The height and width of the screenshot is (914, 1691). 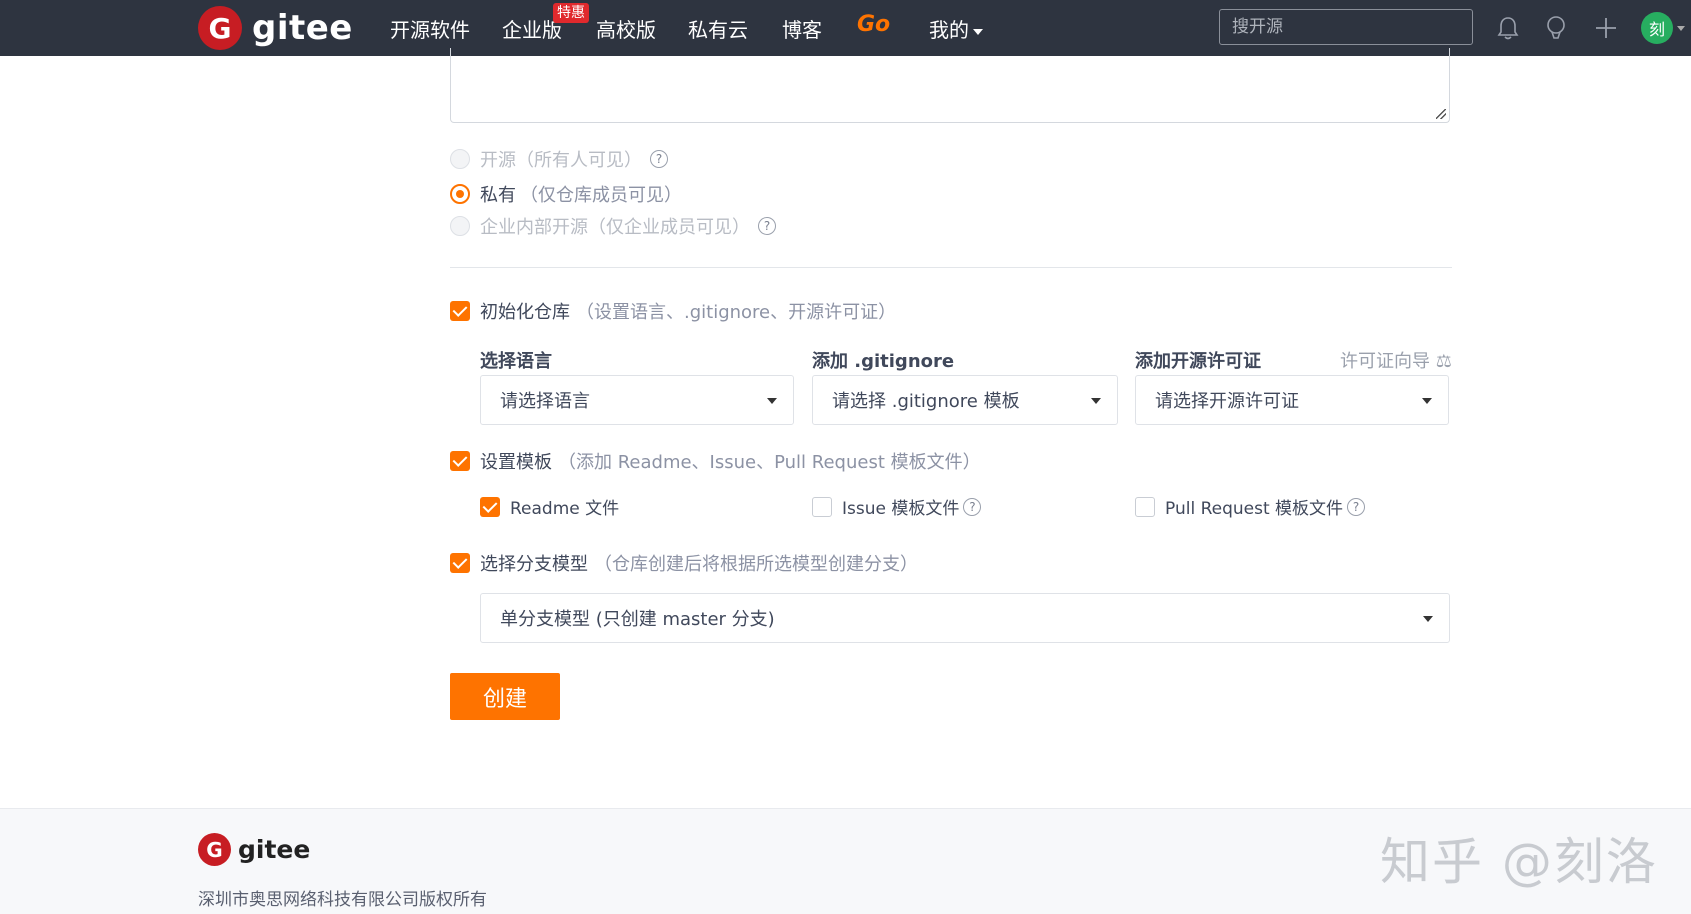 What do you see at coordinates (534, 564) in the screenshot?
I see `branch-model-label: 选择分支模型` at bounding box center [534, 564].